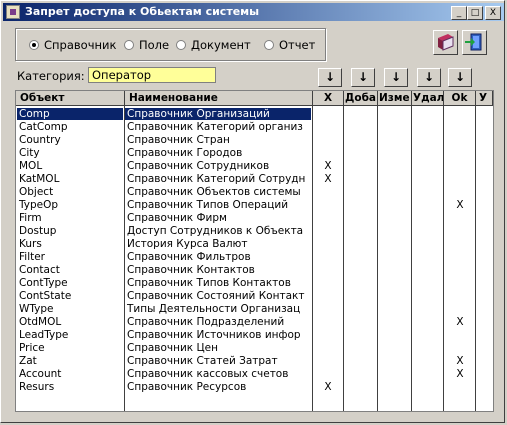 The width and height of the screenshot is (507, 425). What do you see at coordinates (70, 374) in the screenshot?
I see `cell-object: Account` at bounding box center [70, 374].